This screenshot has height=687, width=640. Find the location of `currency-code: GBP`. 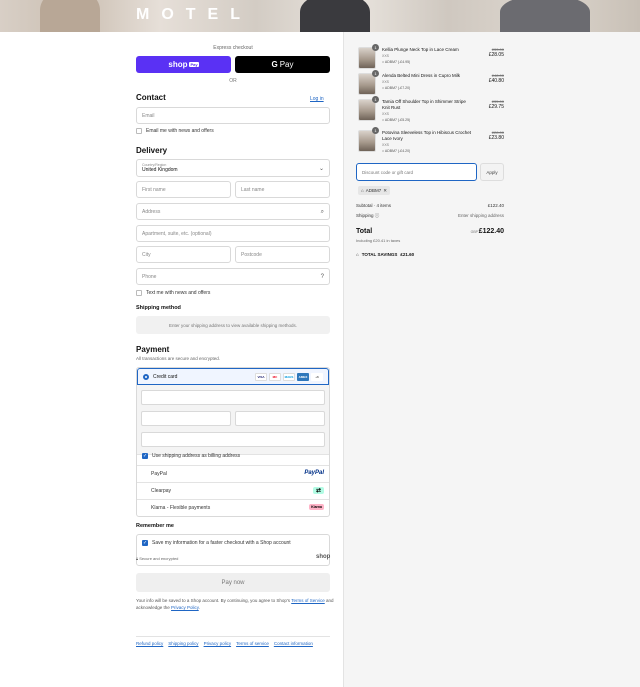

currency-code: GBP is located at coordinates (474, 232).